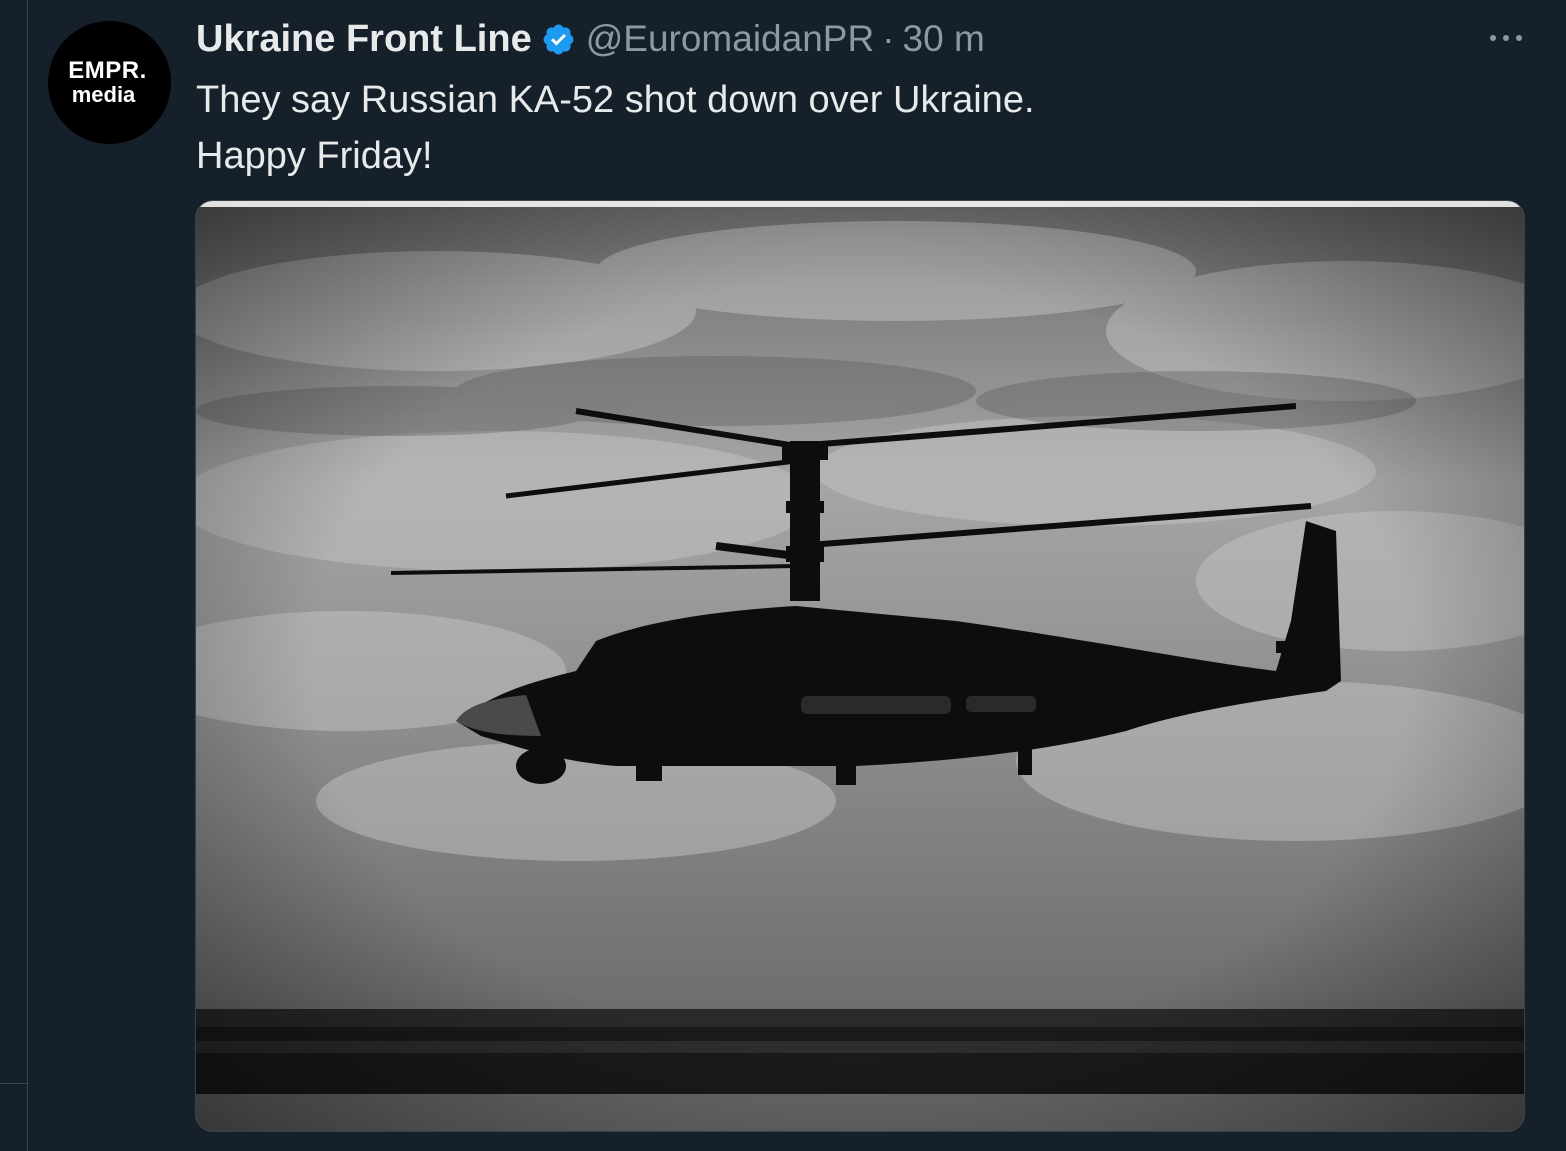  I want to click on avatar-text-line2: media, so click(103, 94).